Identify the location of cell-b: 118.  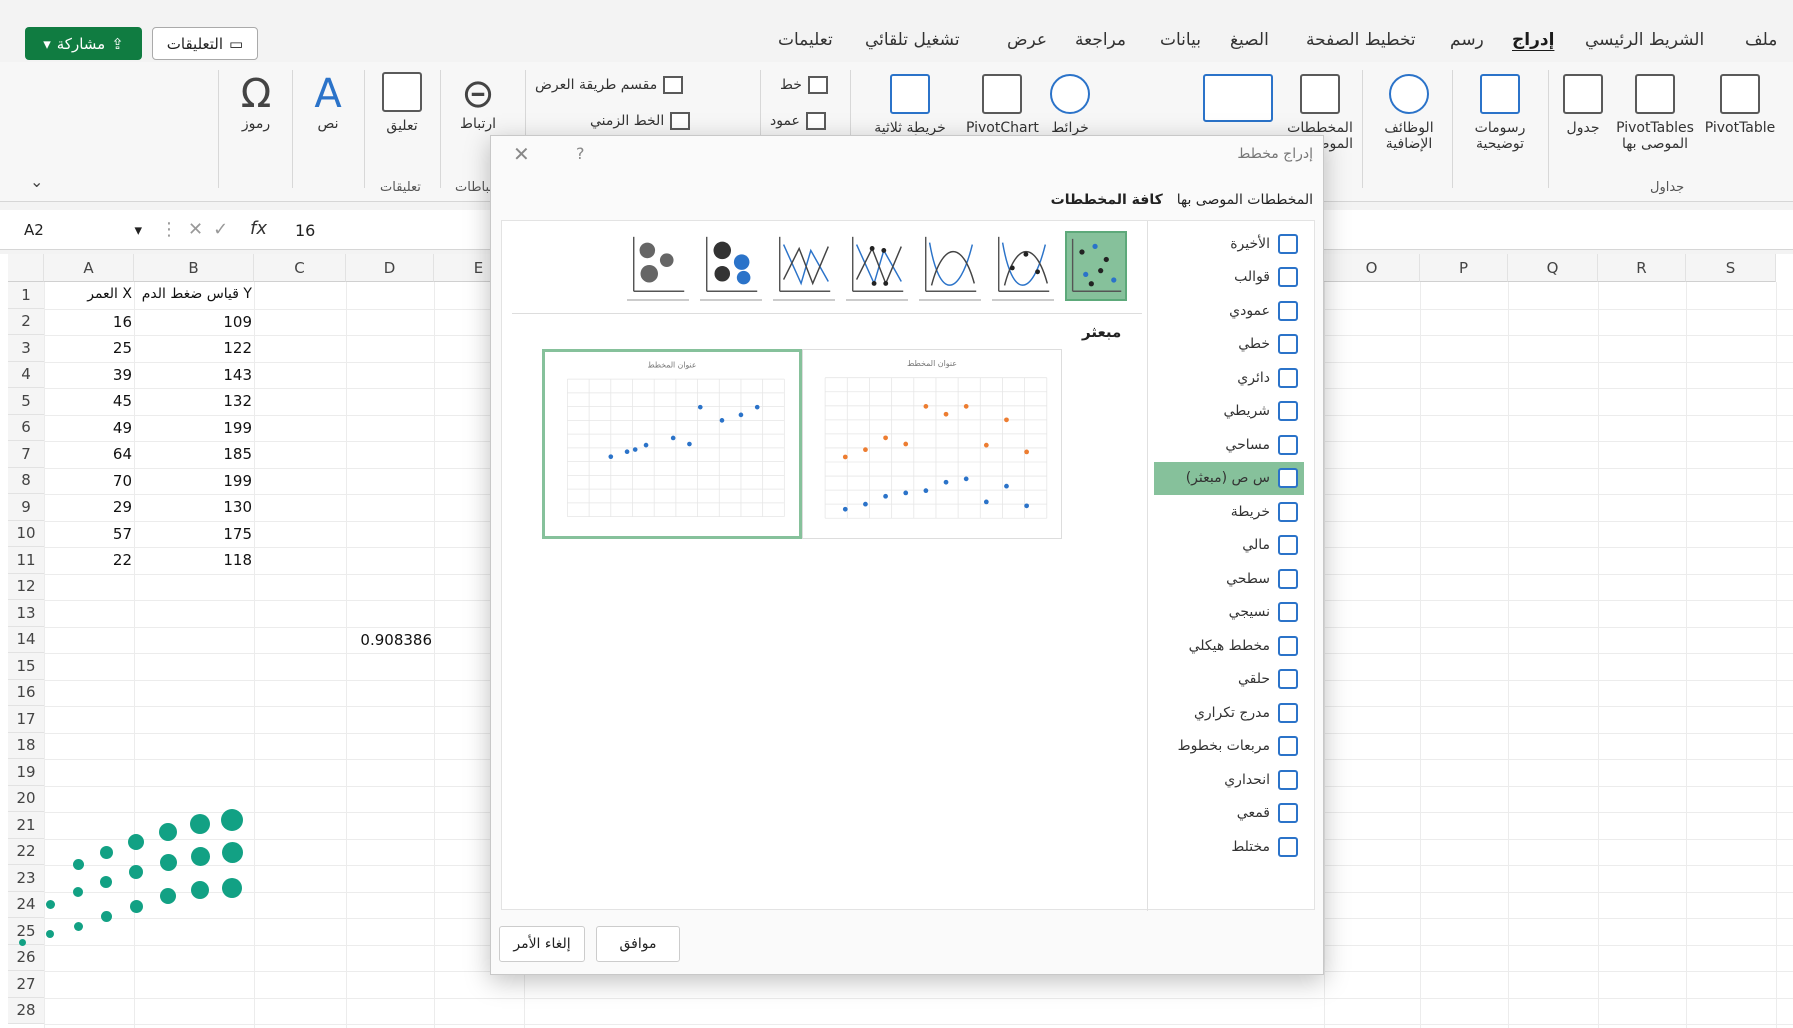
(194, 560).